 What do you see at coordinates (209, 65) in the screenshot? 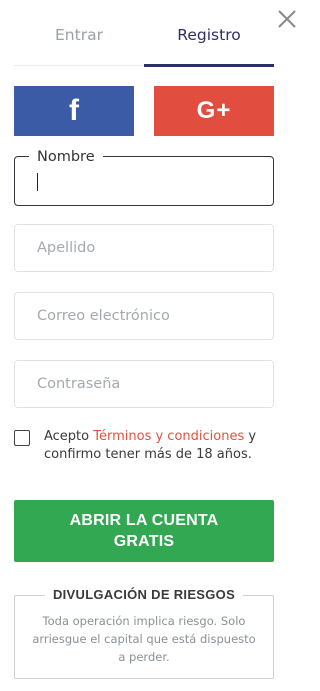
I see `active-tab-indicator` at bounding box center [209, 65].